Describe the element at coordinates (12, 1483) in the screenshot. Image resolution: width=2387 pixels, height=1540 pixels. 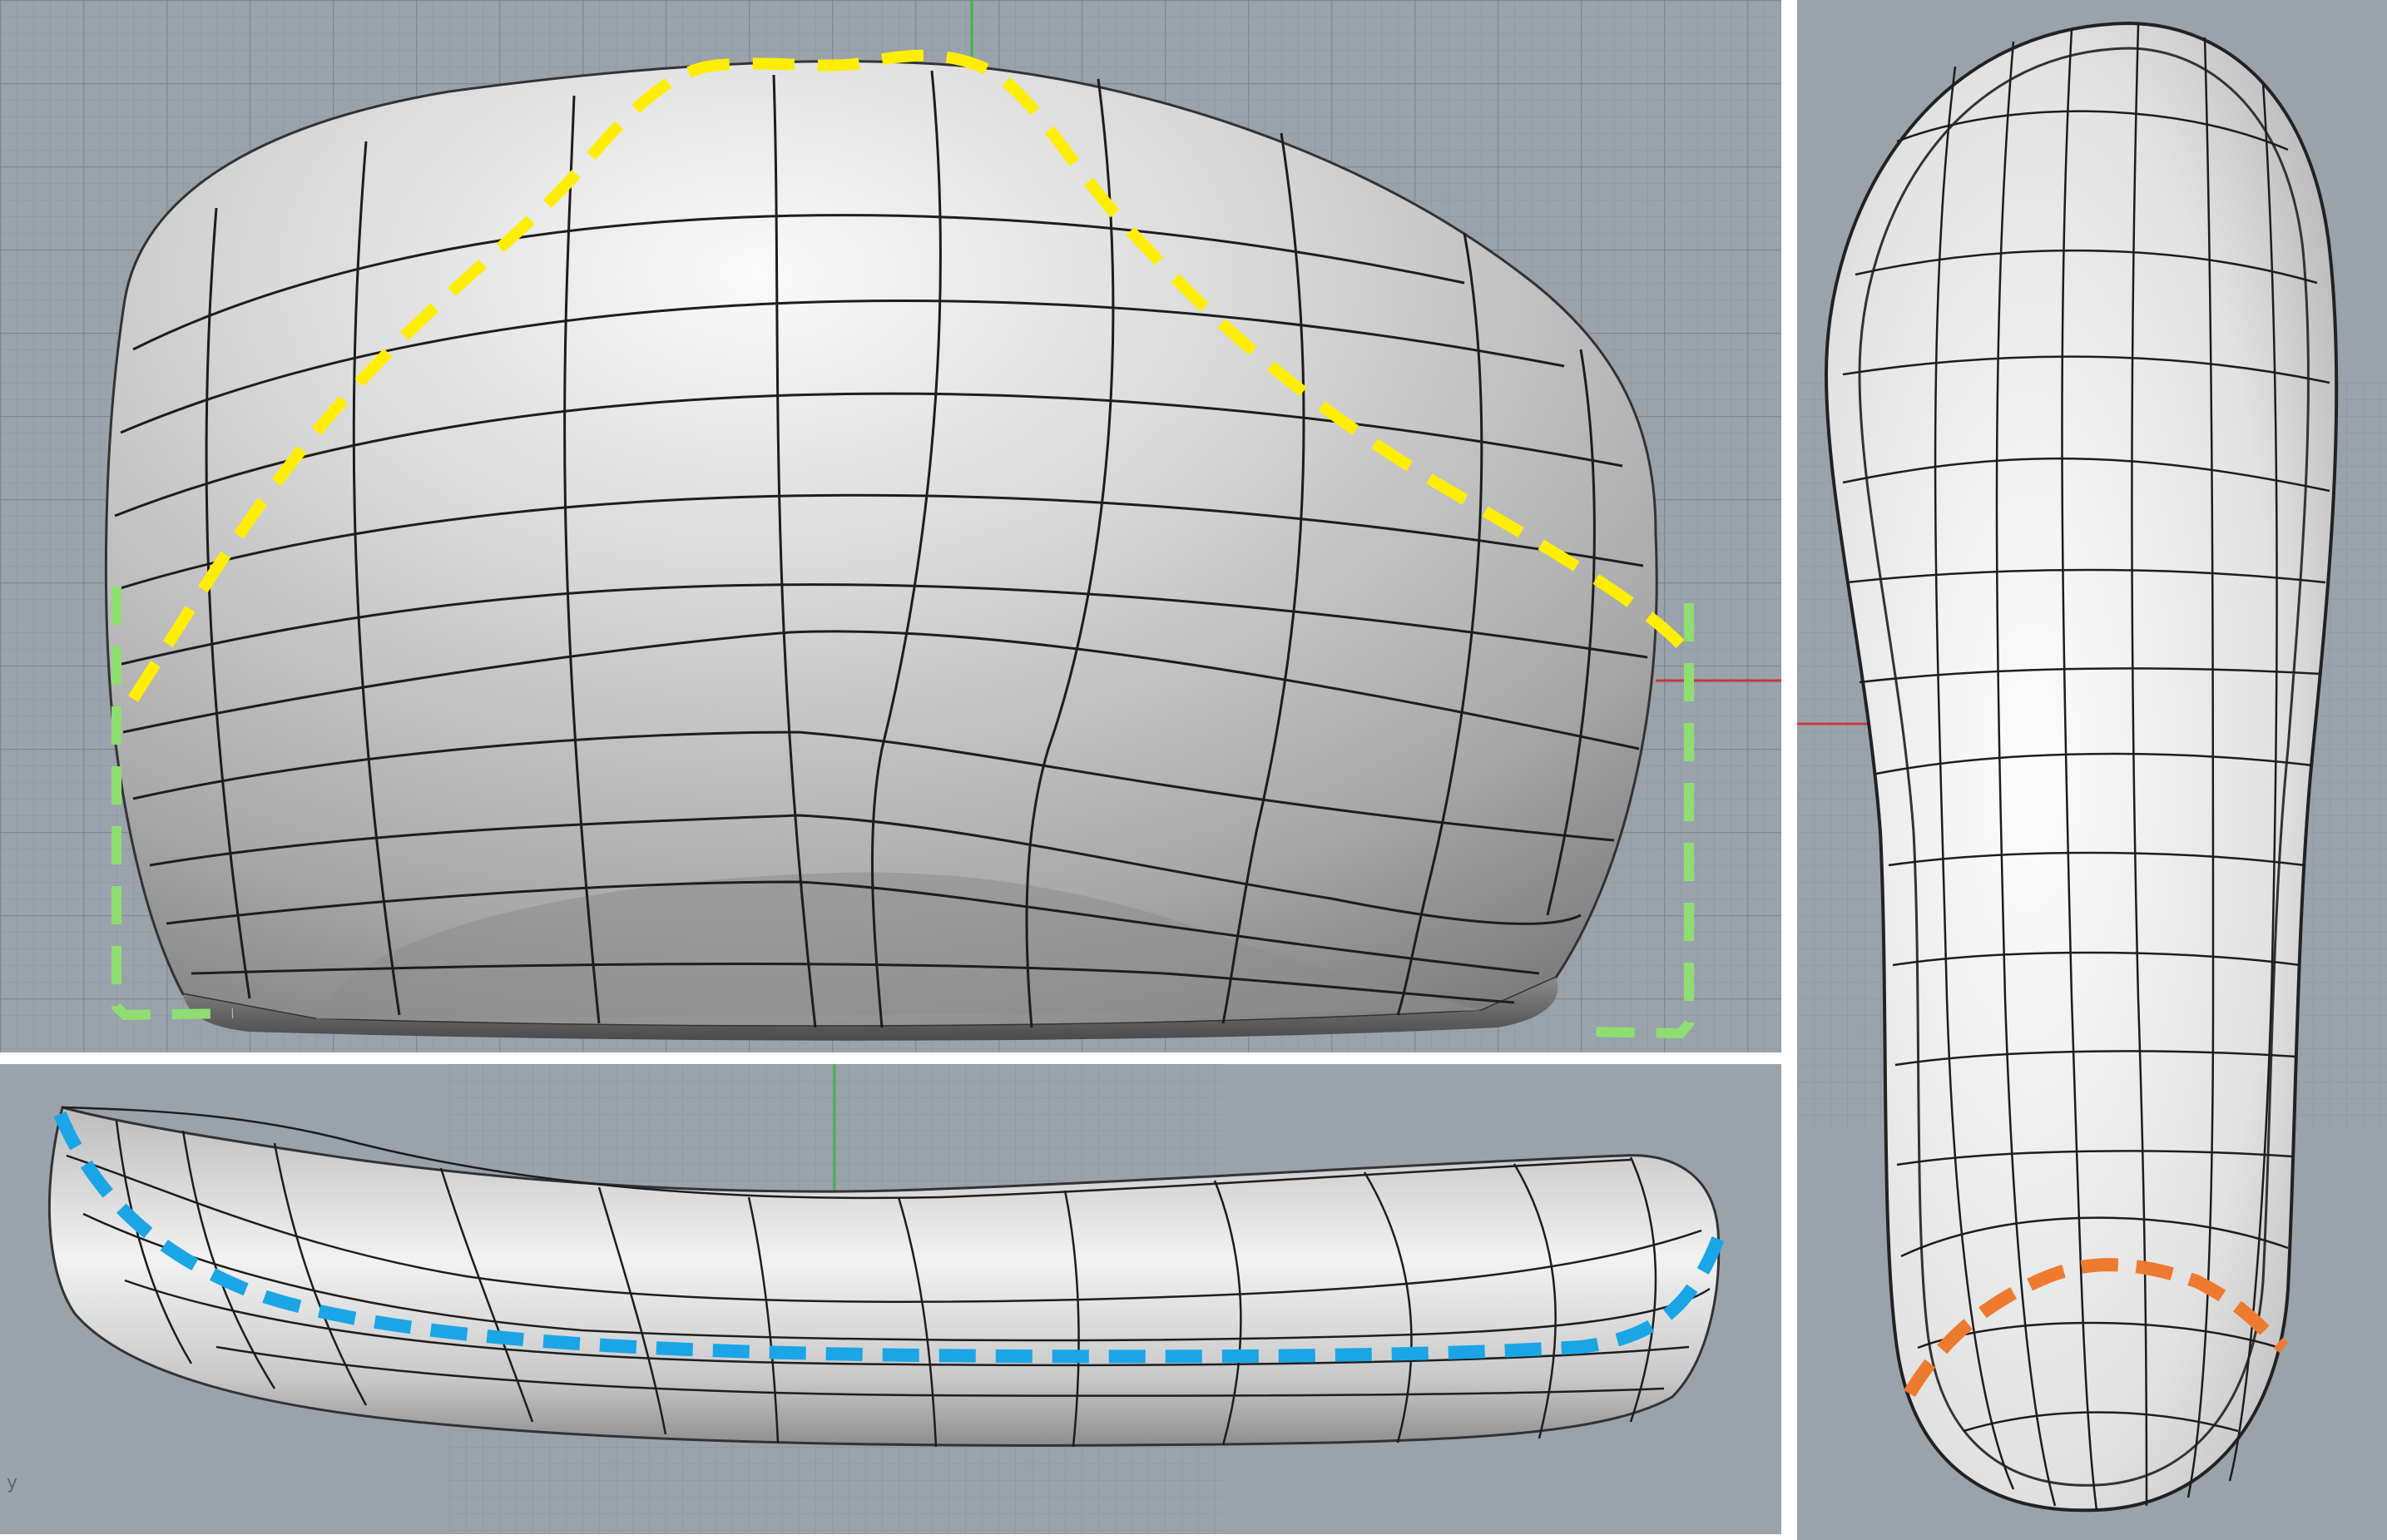
I see `axis-label: y` at that location.